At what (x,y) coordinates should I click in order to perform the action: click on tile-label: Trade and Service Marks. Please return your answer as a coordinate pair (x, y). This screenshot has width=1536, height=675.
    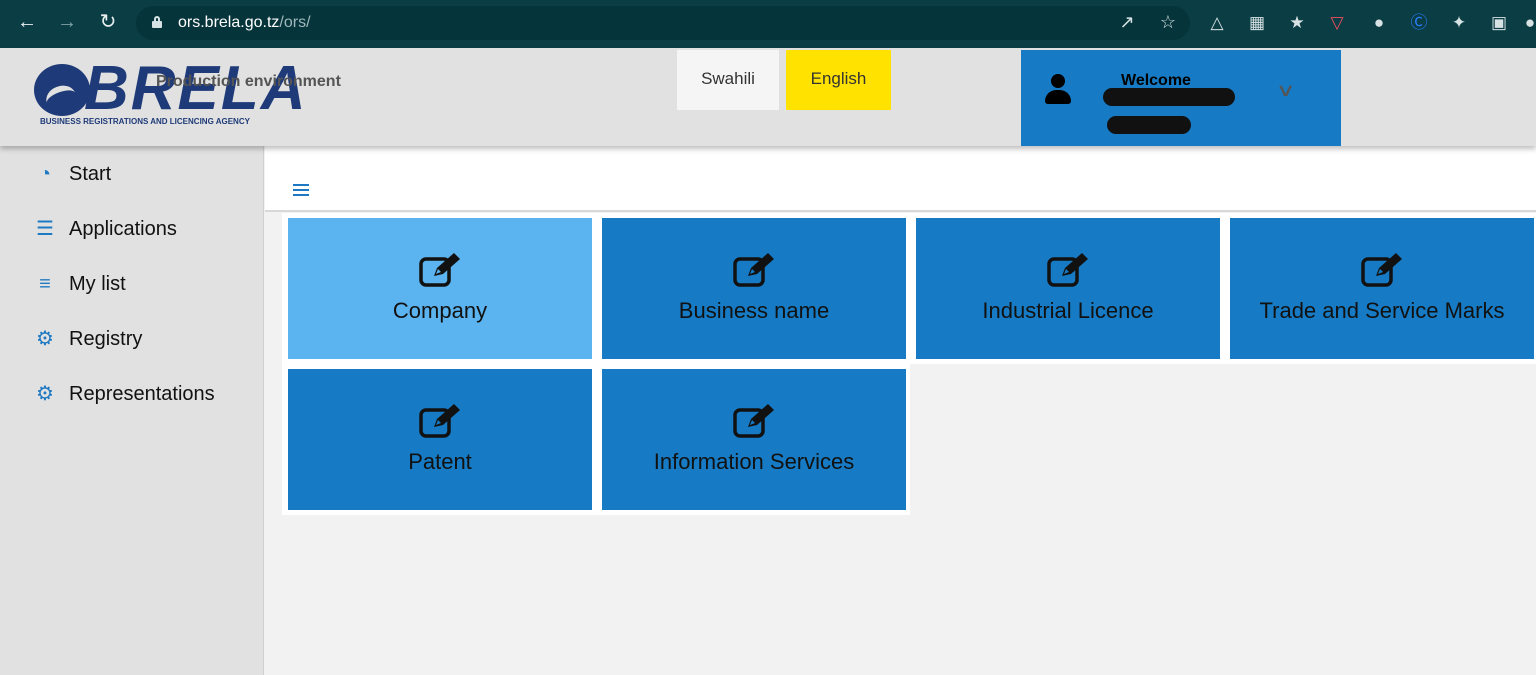
    Looking at the image, I should click on (1382, 310).